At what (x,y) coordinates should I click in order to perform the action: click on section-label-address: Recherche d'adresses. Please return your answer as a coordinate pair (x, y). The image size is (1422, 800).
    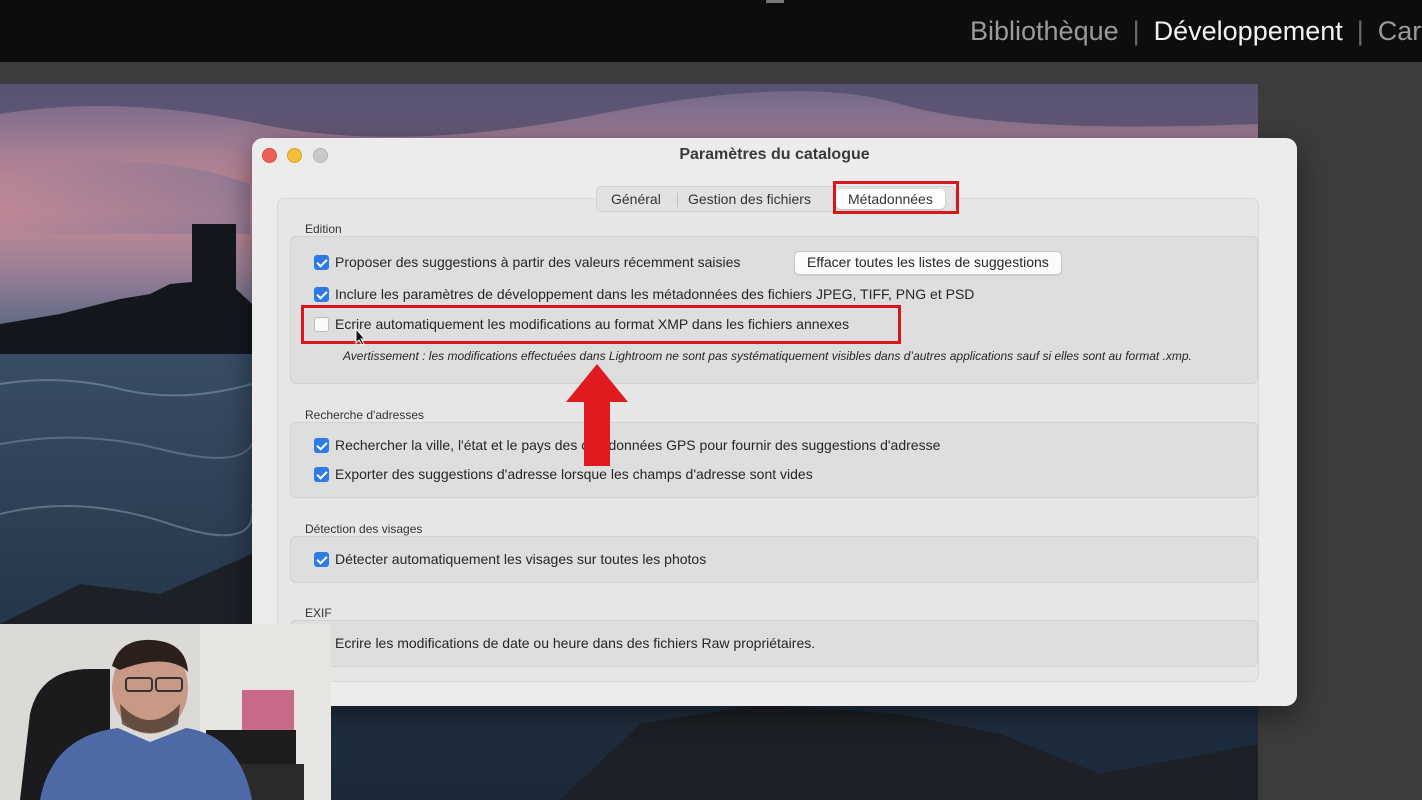
    Looking at the image, I should click on (365, 415).